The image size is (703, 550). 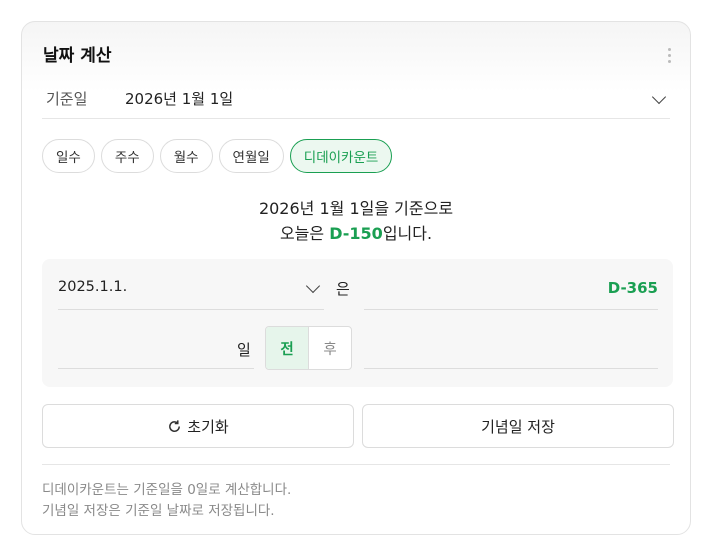 I want to click on dday-output-field: D-365, so click(x=511, y=291).